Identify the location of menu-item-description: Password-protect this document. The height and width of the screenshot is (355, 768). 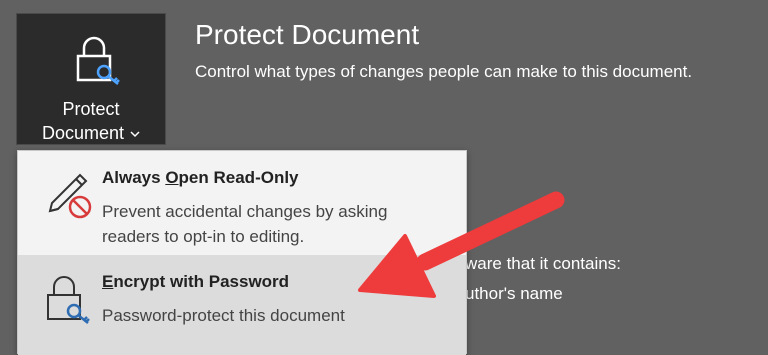
(223, 315).